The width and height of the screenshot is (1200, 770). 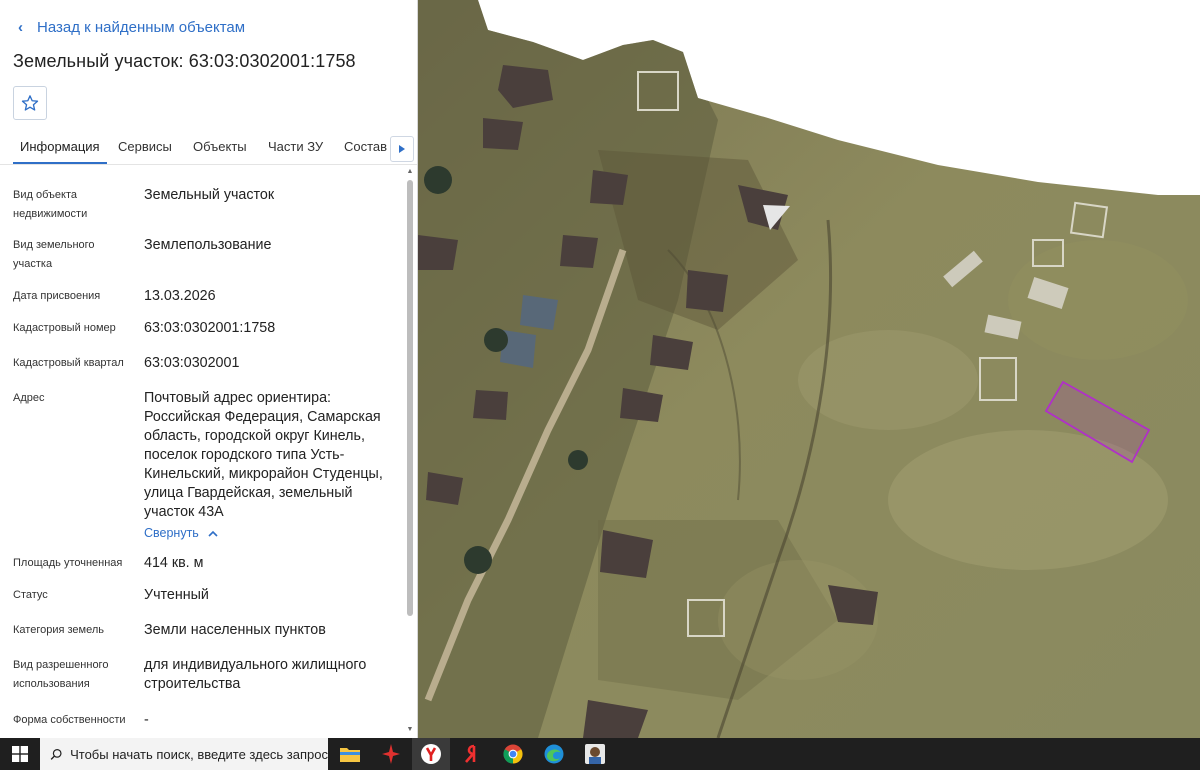 I want to click on attribute-label: Статус, so click(x=30, y=595).